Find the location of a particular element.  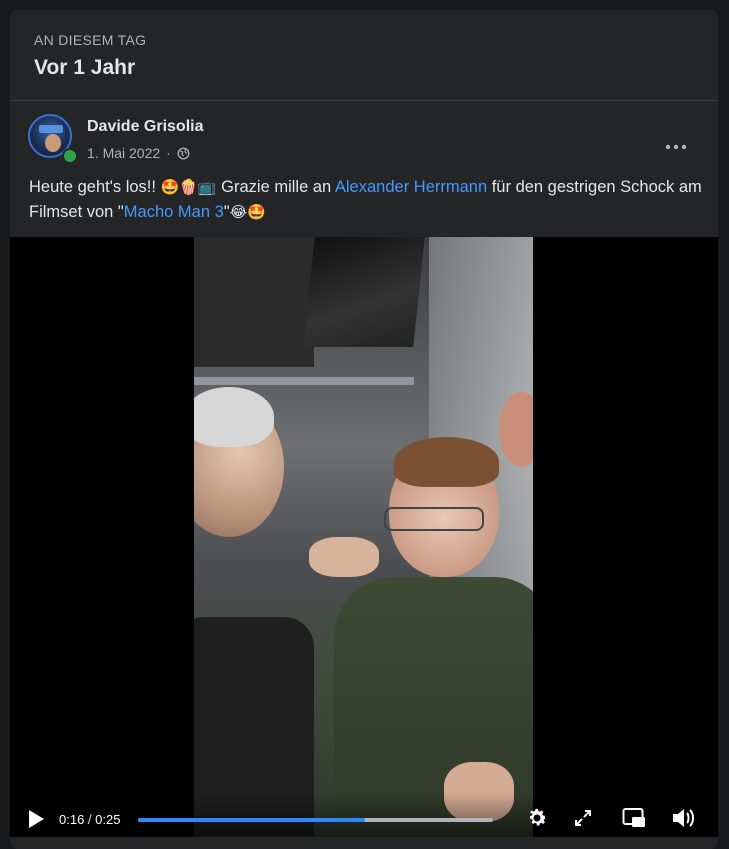

more-options-icon is located at coordinates (676, 144).